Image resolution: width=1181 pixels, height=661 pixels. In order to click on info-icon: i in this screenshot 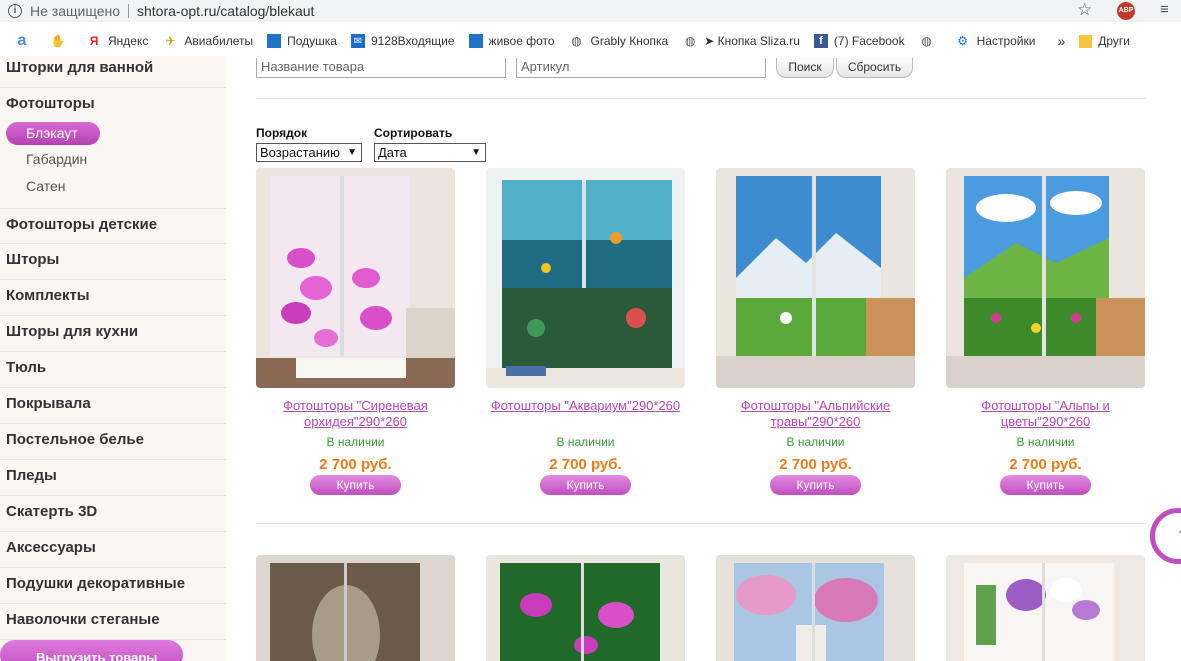, I will do `click(15, 11)`.